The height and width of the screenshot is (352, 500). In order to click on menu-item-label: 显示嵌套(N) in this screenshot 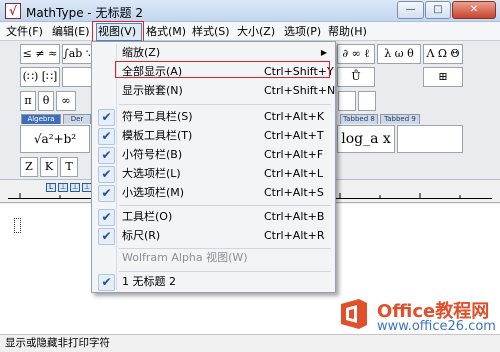, I will do `click(152, 90)`.